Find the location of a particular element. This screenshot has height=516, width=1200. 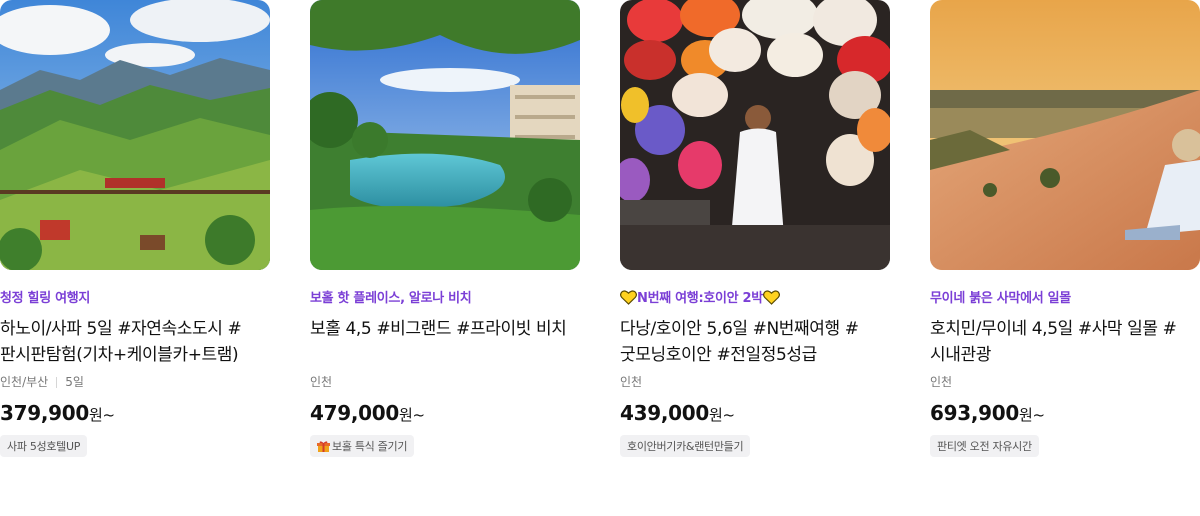

product-tagline: 무이네 붉은 사막에서 일몰 is located at coordinates (1000, 298).